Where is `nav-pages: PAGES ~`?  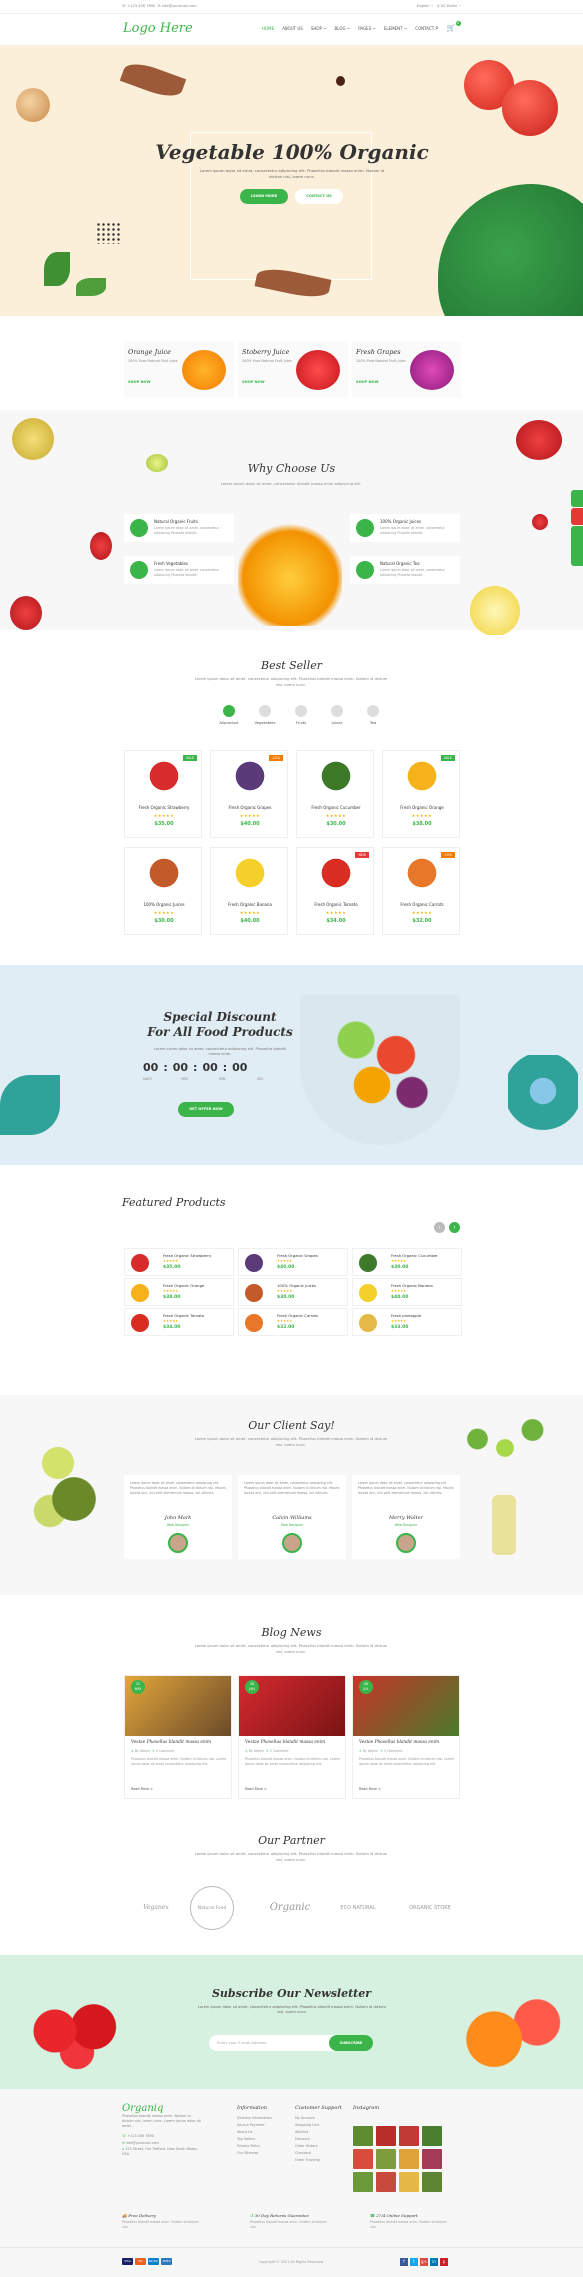
nav-pages: PAGES ~ is located at coordinates (367, 28).